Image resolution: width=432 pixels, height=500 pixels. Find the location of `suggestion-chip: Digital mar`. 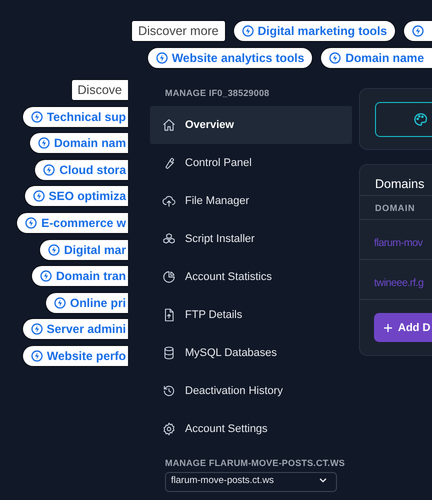

suggestion-chip: Digital mar is located at coordinates (83, 249).